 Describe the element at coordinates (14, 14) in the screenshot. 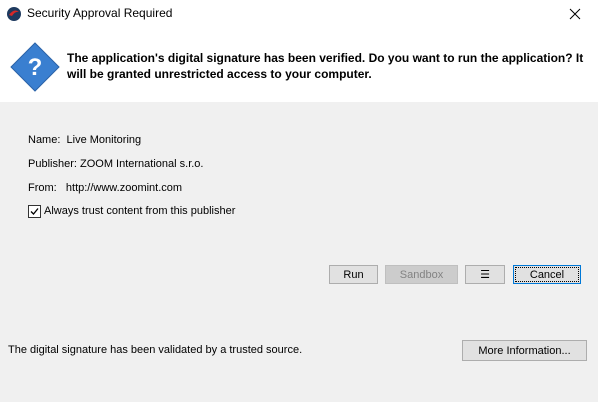

I see `java-app-icon` at that location.